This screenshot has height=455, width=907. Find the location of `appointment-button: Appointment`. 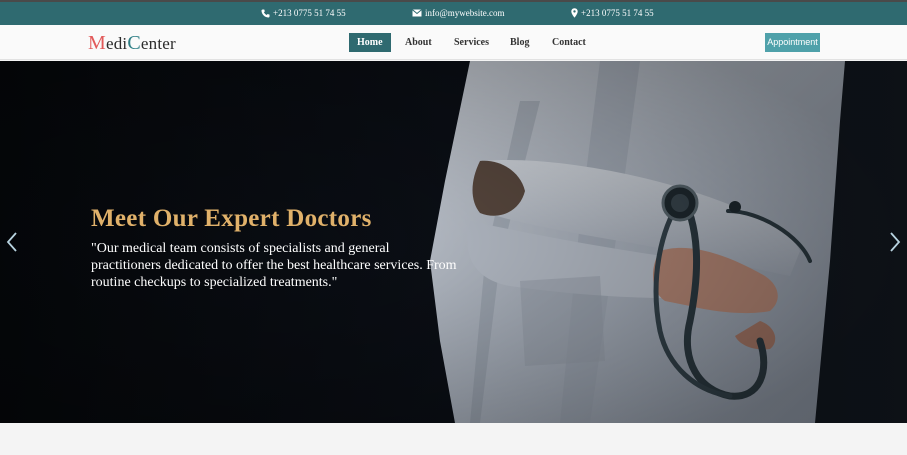

appointment-button: Appointment is located at coordinates (792, 42).